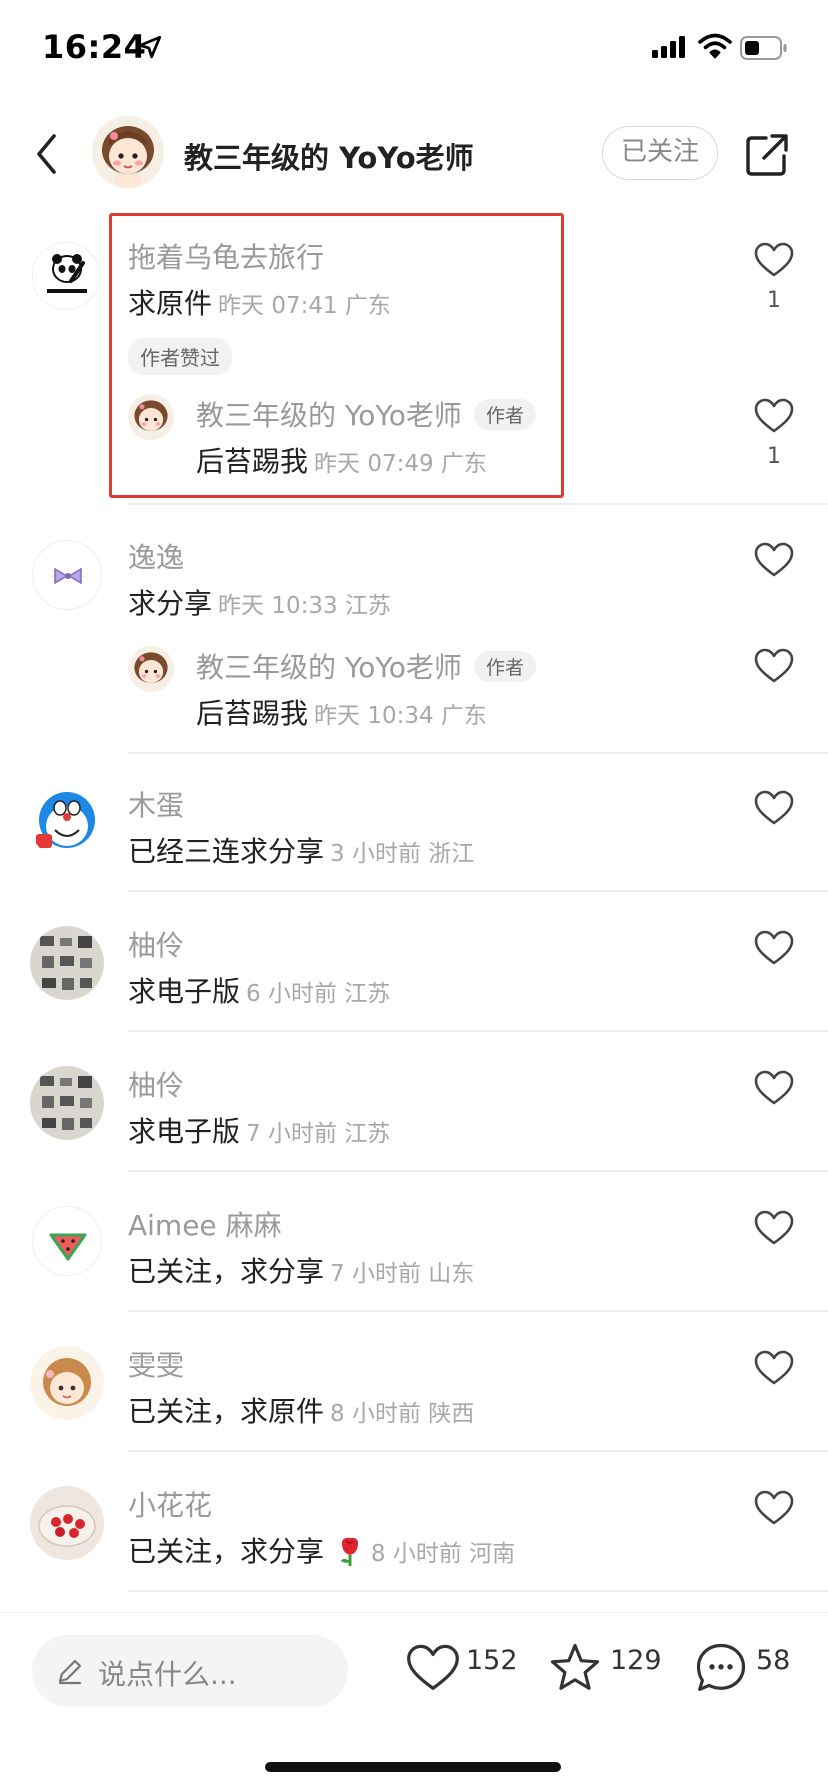 Image resolution: width=828 pixels, height=1792 pixels. Describe the element at coordinates (400, 716) in the screenshot. I see `reply-meta: 昨天 10:34 广东` at that location.